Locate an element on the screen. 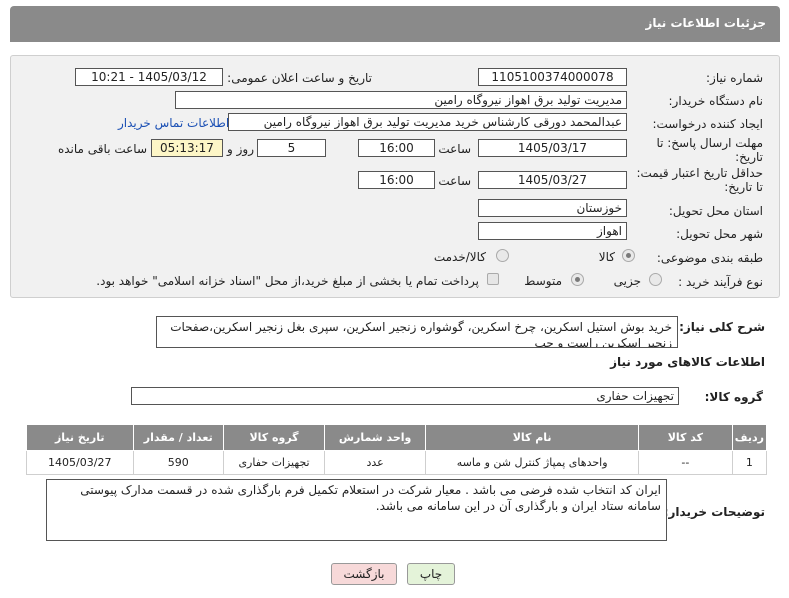  col-row: ردیف is located at coordinates (749, 437).